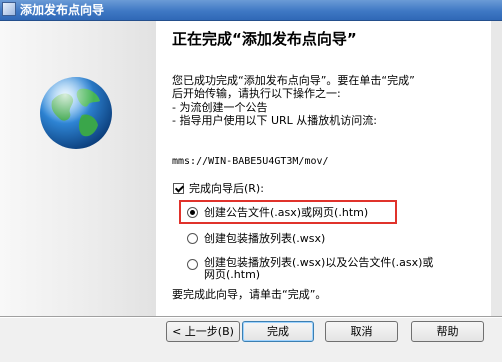 This screenshot has height=362, width=502. What do you see at coordinates (220, 107) in the screenshot?
I see `instruction-bullet-1: - 为流创建一个公告` at bounding box center [220, 107].